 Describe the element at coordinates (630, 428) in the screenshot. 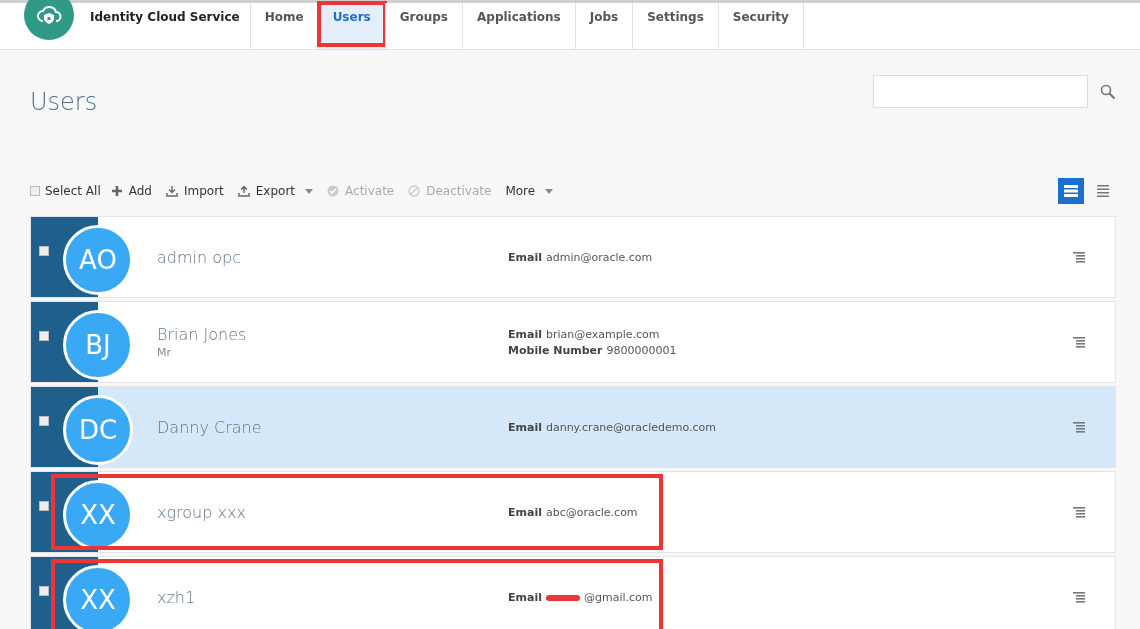

I see `field-value: danny.crane@oracledemo.com` at that location.